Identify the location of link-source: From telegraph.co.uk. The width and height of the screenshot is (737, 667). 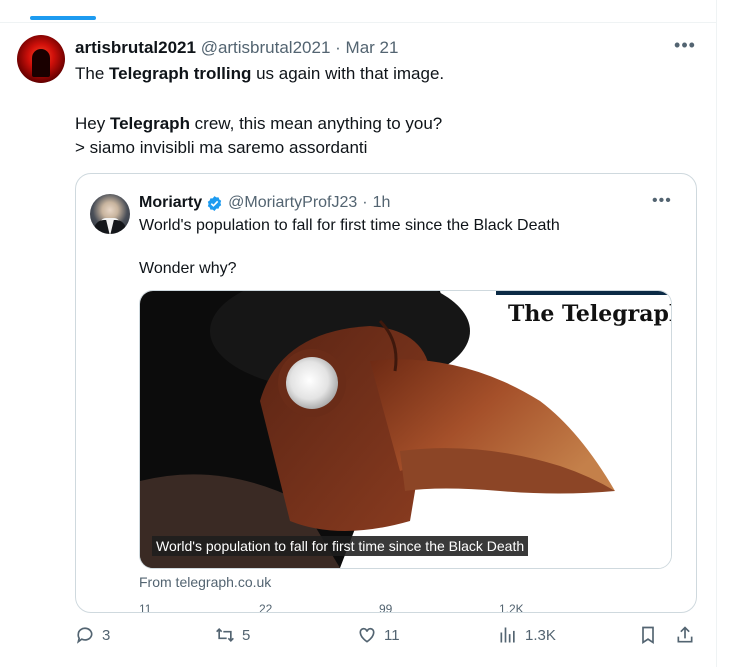
(205, 582).